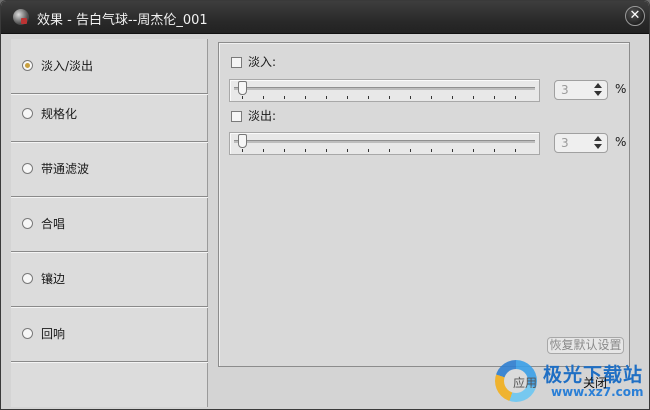  What do you see at coordinates (581, 143) in the screenshot?
I see `fade-out-stepper: 3` at bounding box center [581, 143].